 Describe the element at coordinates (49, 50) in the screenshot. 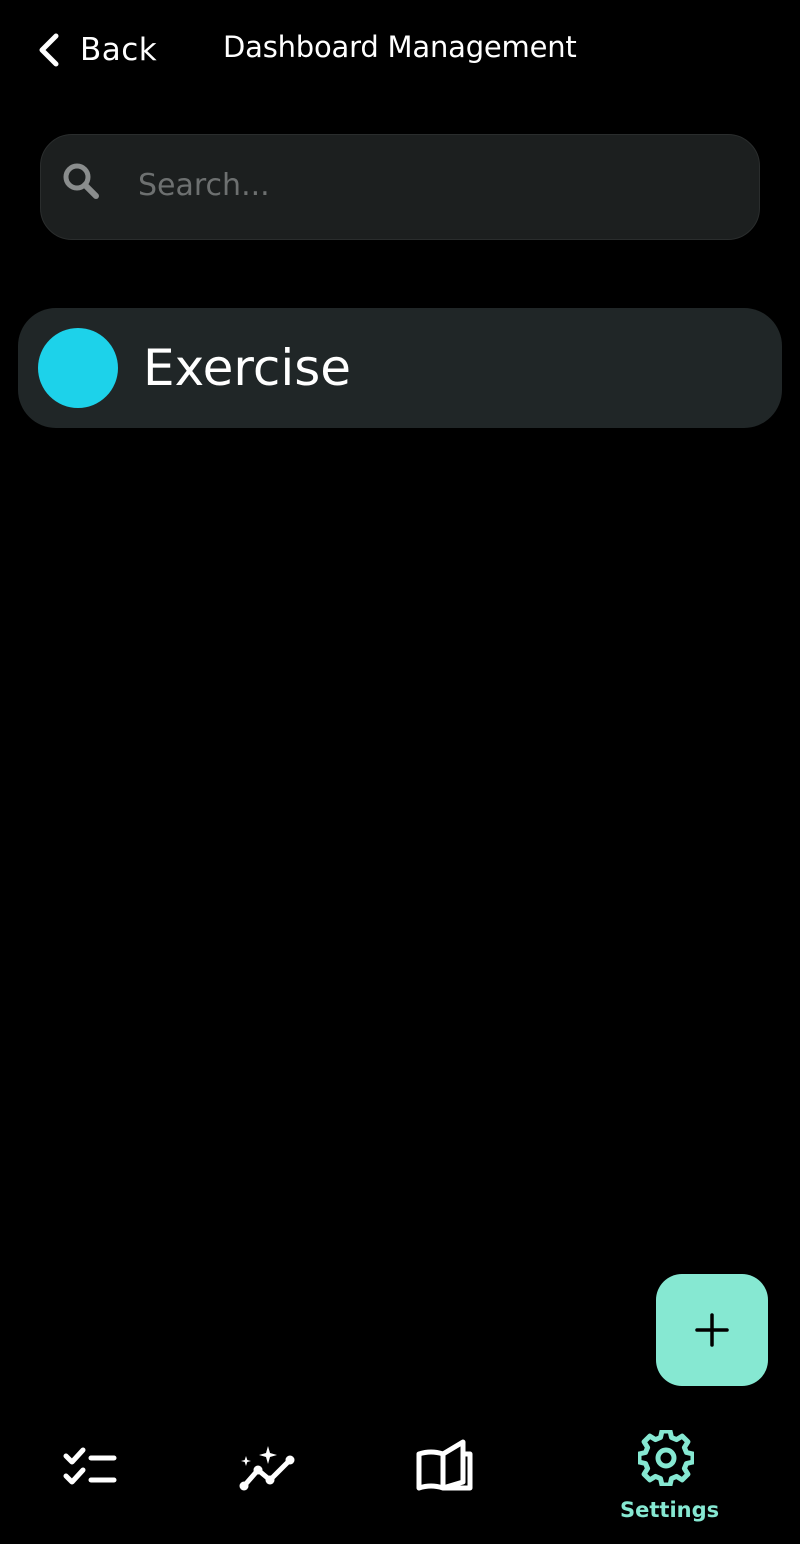

I see `chevron-left-icon` at that location.